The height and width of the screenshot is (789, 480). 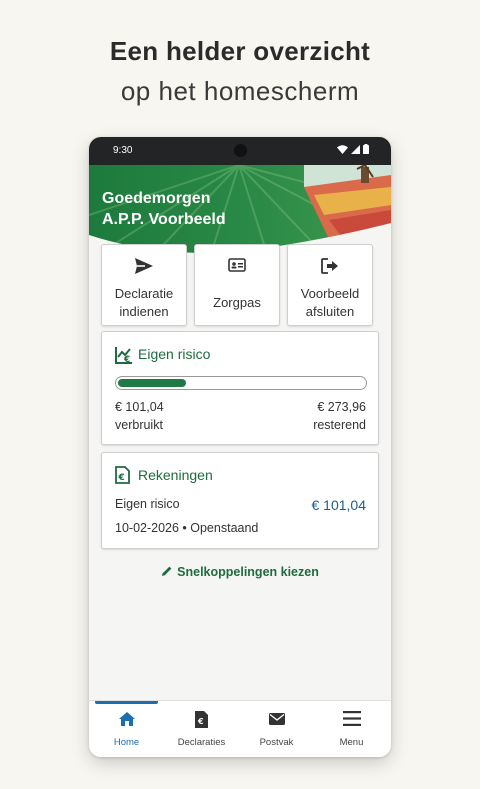 What do you see at coordinates (139, 407) in the screenshot?
I see `used-amount: € 101,04` at bounding box center [139, 407].